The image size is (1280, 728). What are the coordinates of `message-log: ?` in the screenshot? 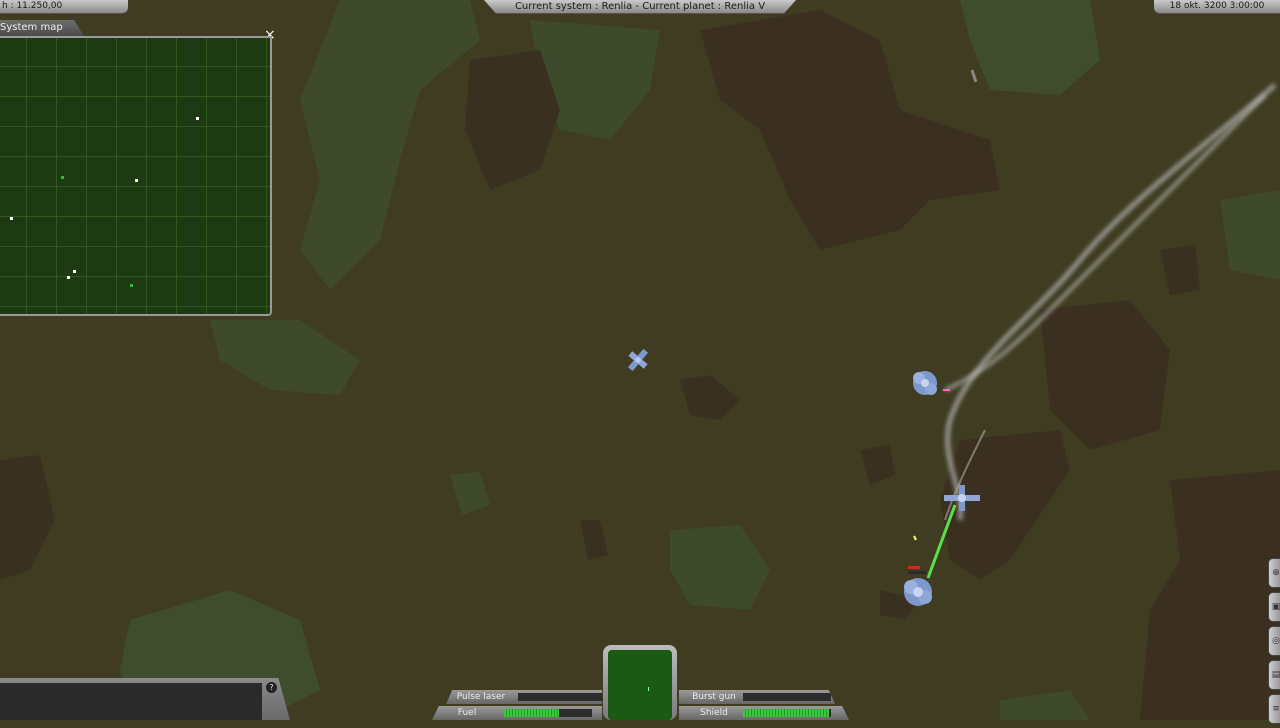 It's located at (145, 699).